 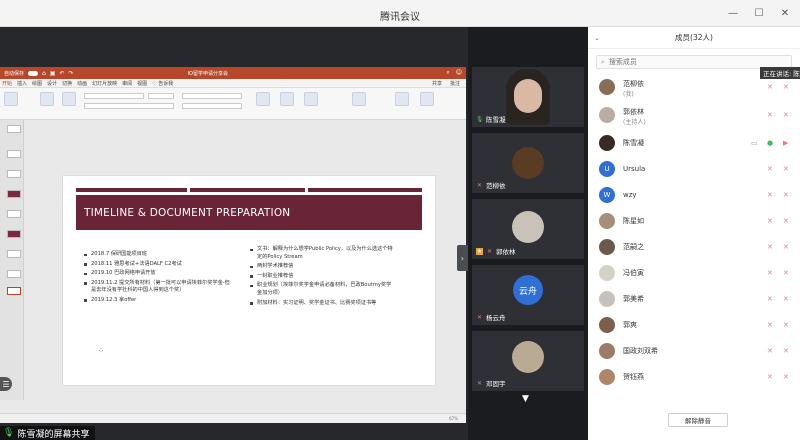 What do you see at coordinates (694, 377) in the screenshot?
I see `list-item: 贺钰燕 ✕ ✕` at bounding box center [694, 377].